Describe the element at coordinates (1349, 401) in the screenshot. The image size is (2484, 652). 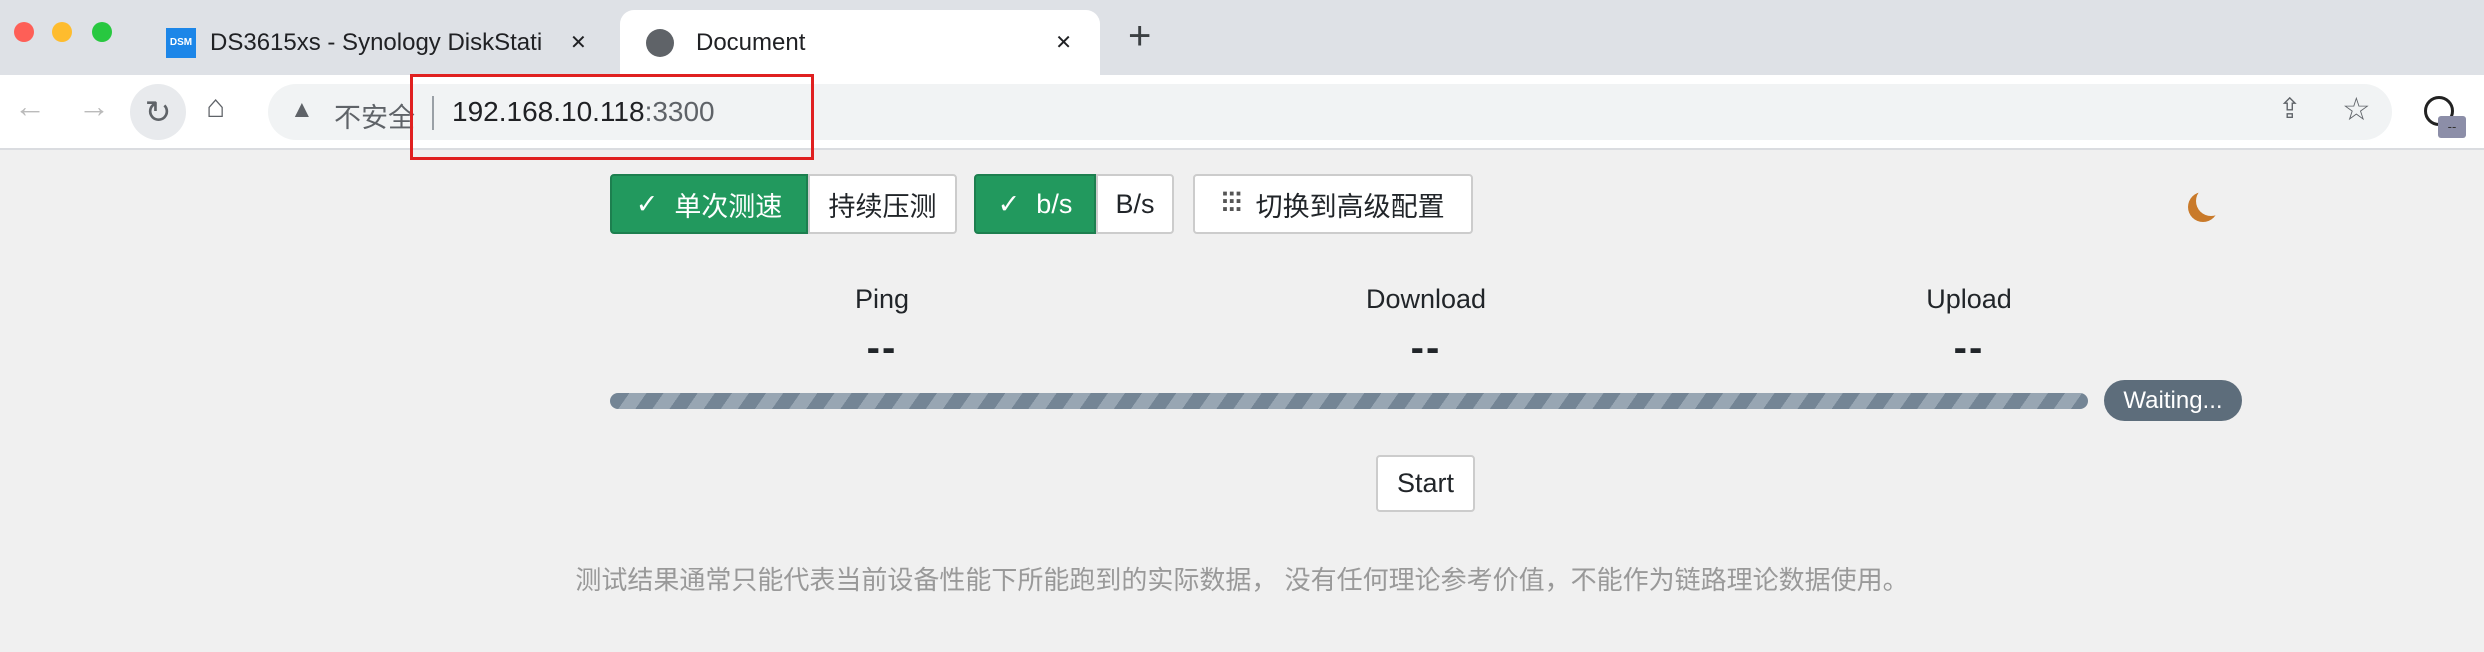
I see `progress-bar` at that location.